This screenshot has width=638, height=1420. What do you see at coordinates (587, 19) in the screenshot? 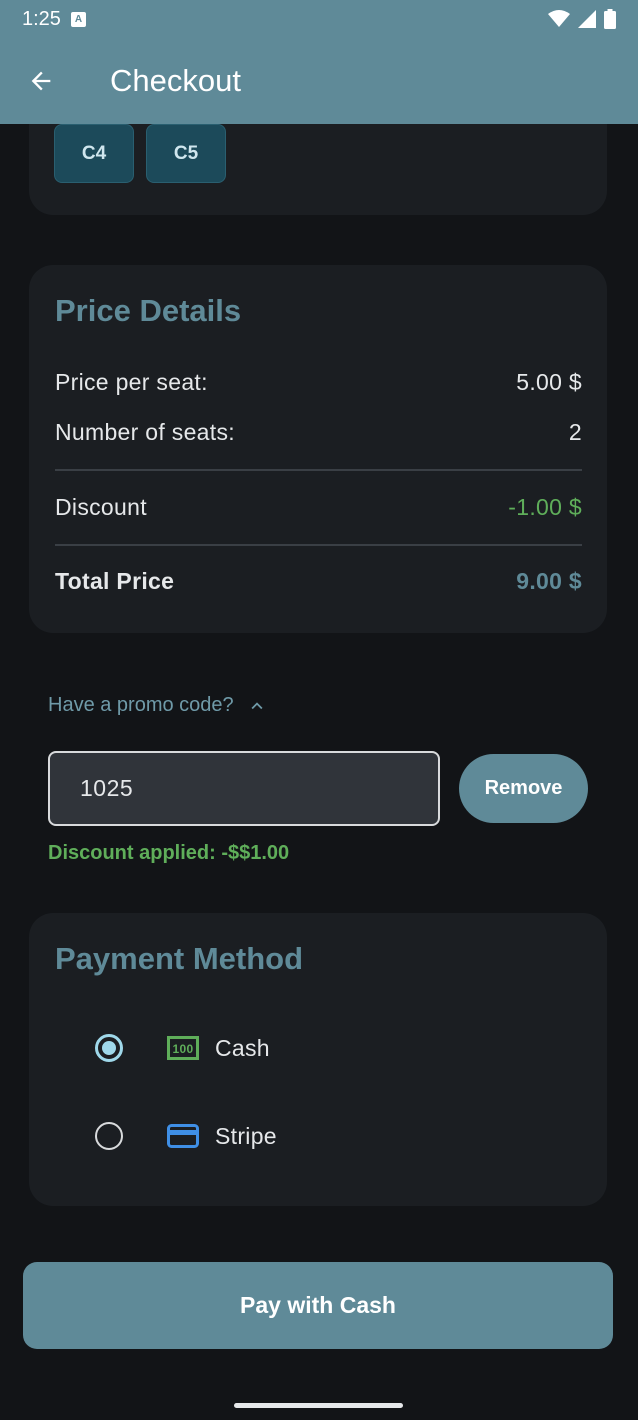
I see `cellular-signal-icon` at bounding box center [587, 19].